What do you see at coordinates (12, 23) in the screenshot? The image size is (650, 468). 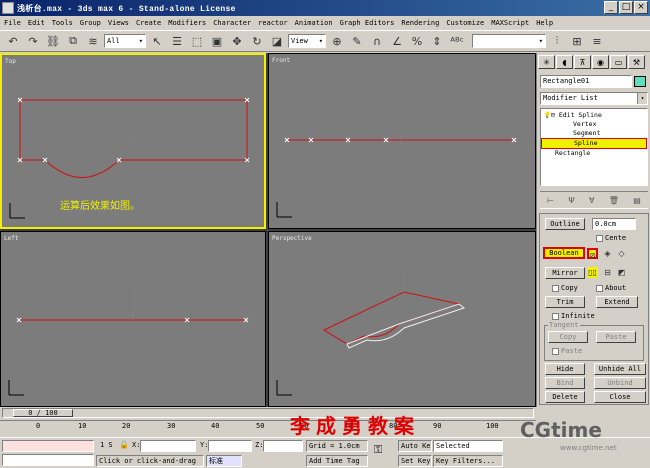 I see `menu-file: File` at bounding box center [12, 23].